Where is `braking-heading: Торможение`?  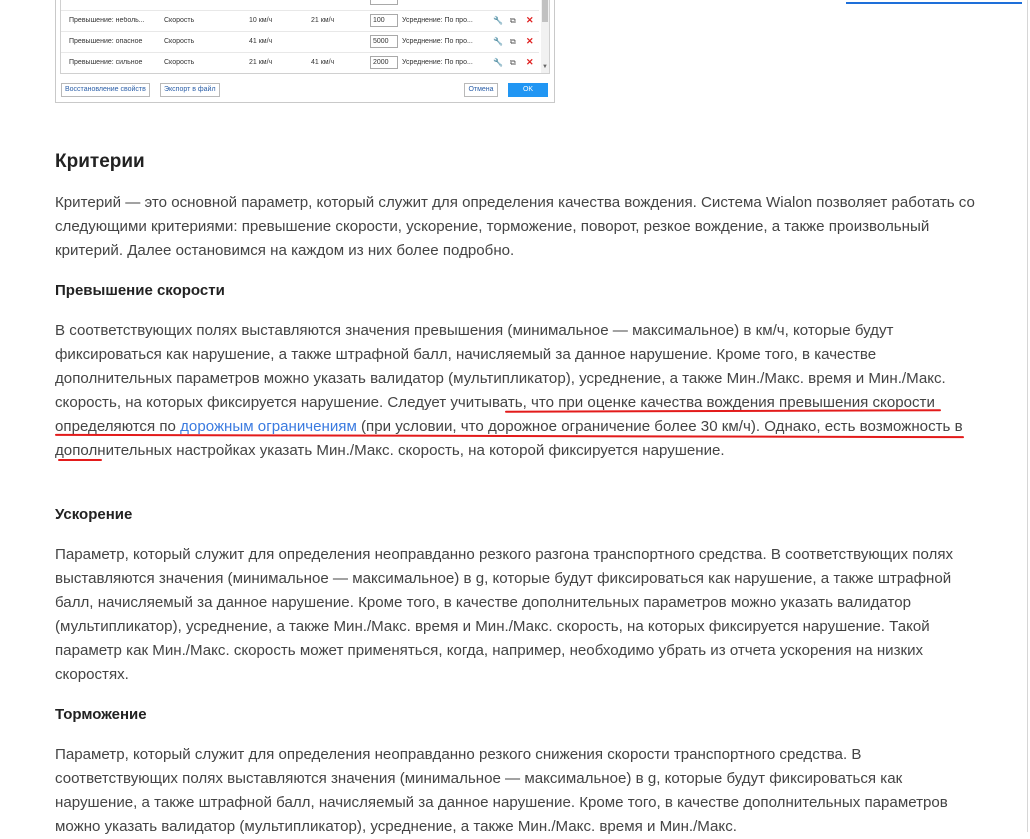
braking-heading: Торможение is located at coordinates (101, 714).